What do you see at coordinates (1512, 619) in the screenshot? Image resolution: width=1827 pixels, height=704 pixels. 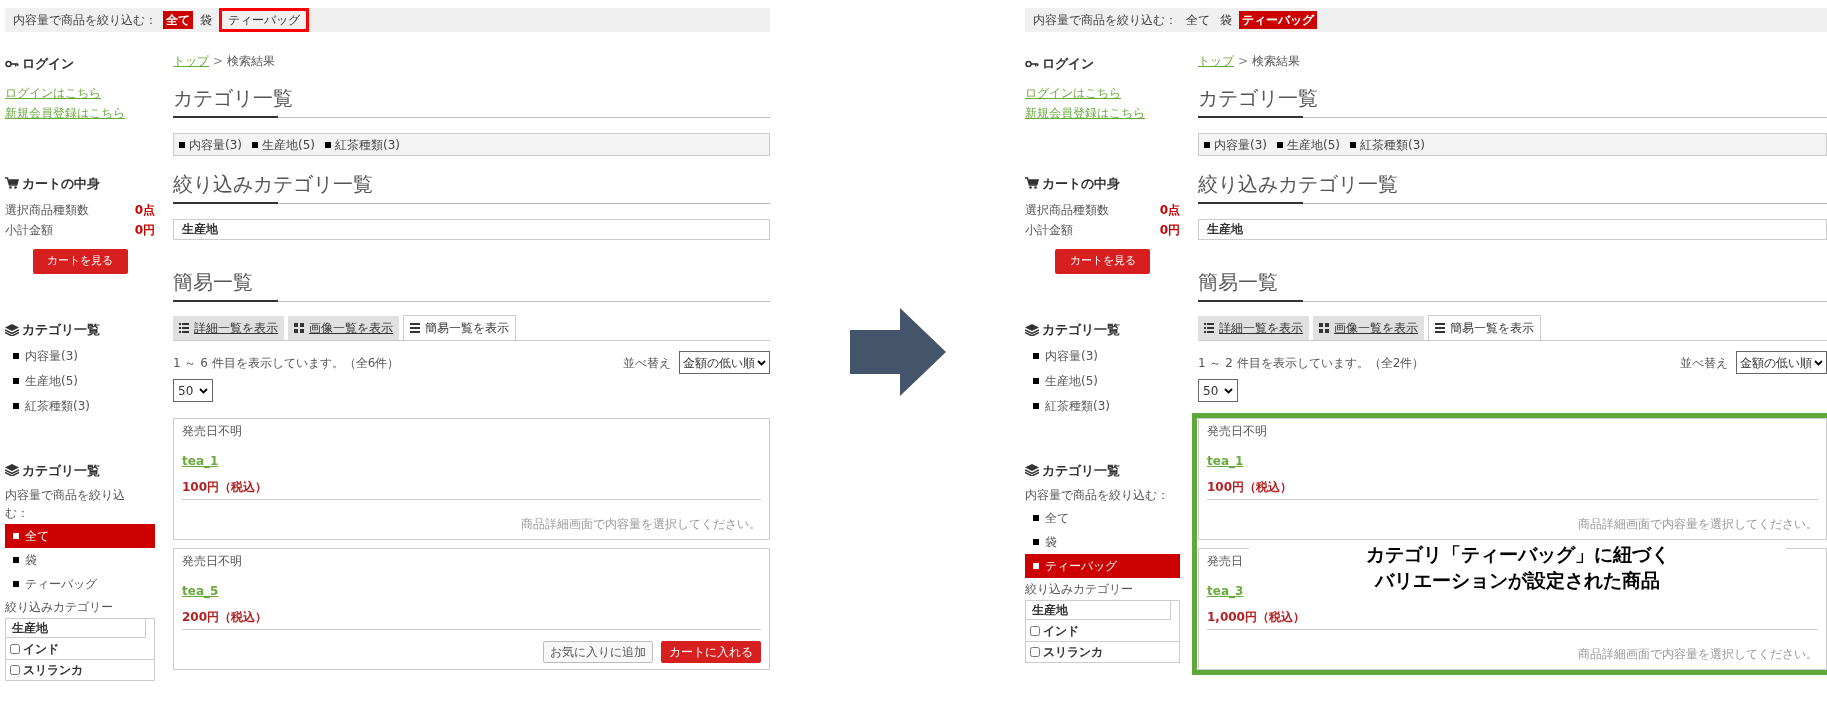 I see `product-price: 1,000円（税込）` at bounding box center [1512, 619].